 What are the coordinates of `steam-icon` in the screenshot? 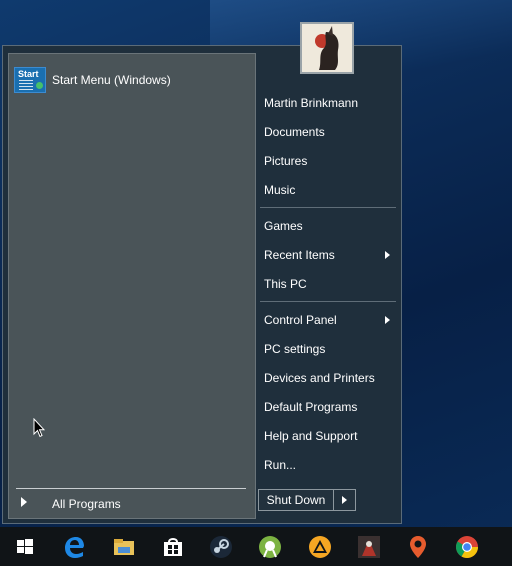 It's located at (221, 547).